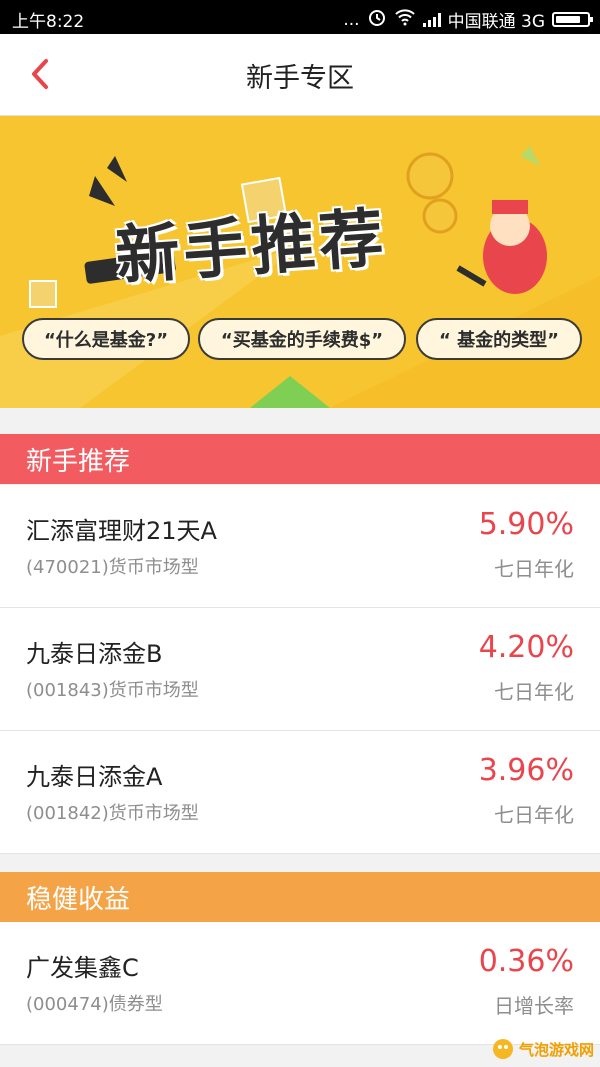 Image resolution: width=600 pixels, height=1067 pixels. I want to click on battery-icon, so click(572, 19).